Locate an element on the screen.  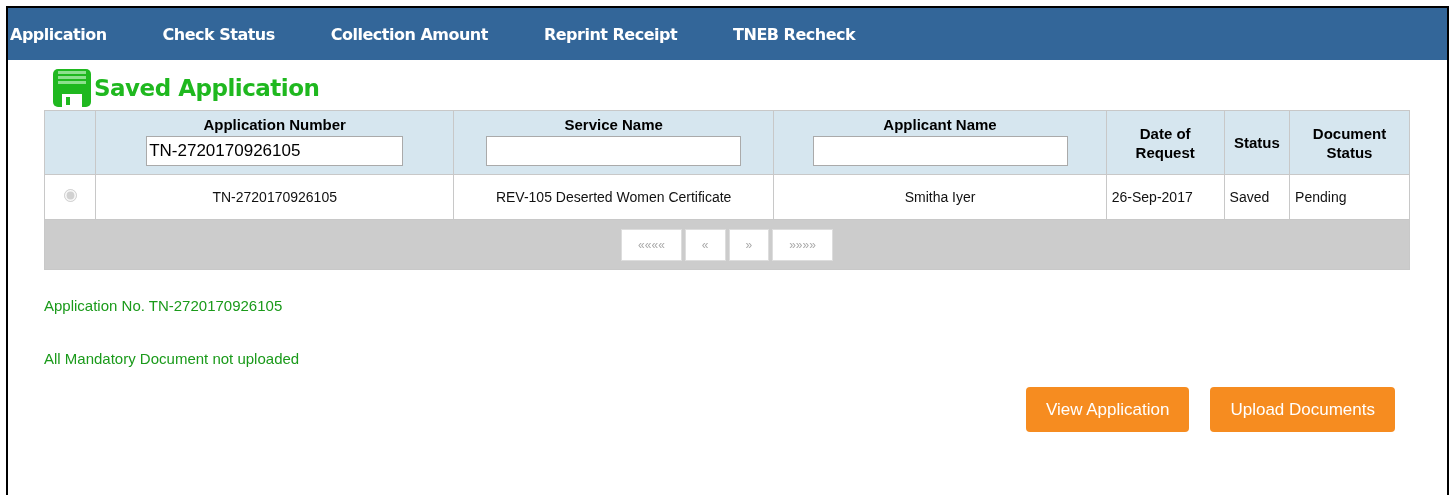
table-cell: Pending is located at coordinates (1349, 197).